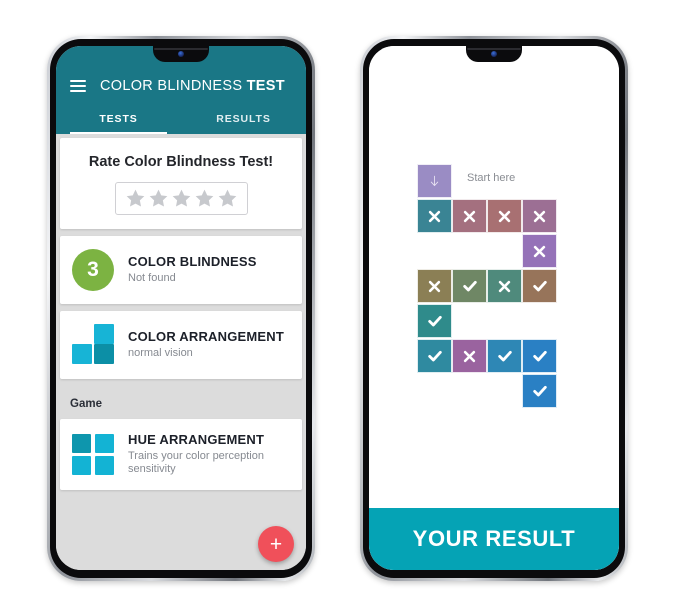 Image resolution: width=675 pixels, height=616 pixels. Describe the element at coordinates (173, 86) in the screenshot. I see `app-title-light: COLOR BLINDNESS` at that location.